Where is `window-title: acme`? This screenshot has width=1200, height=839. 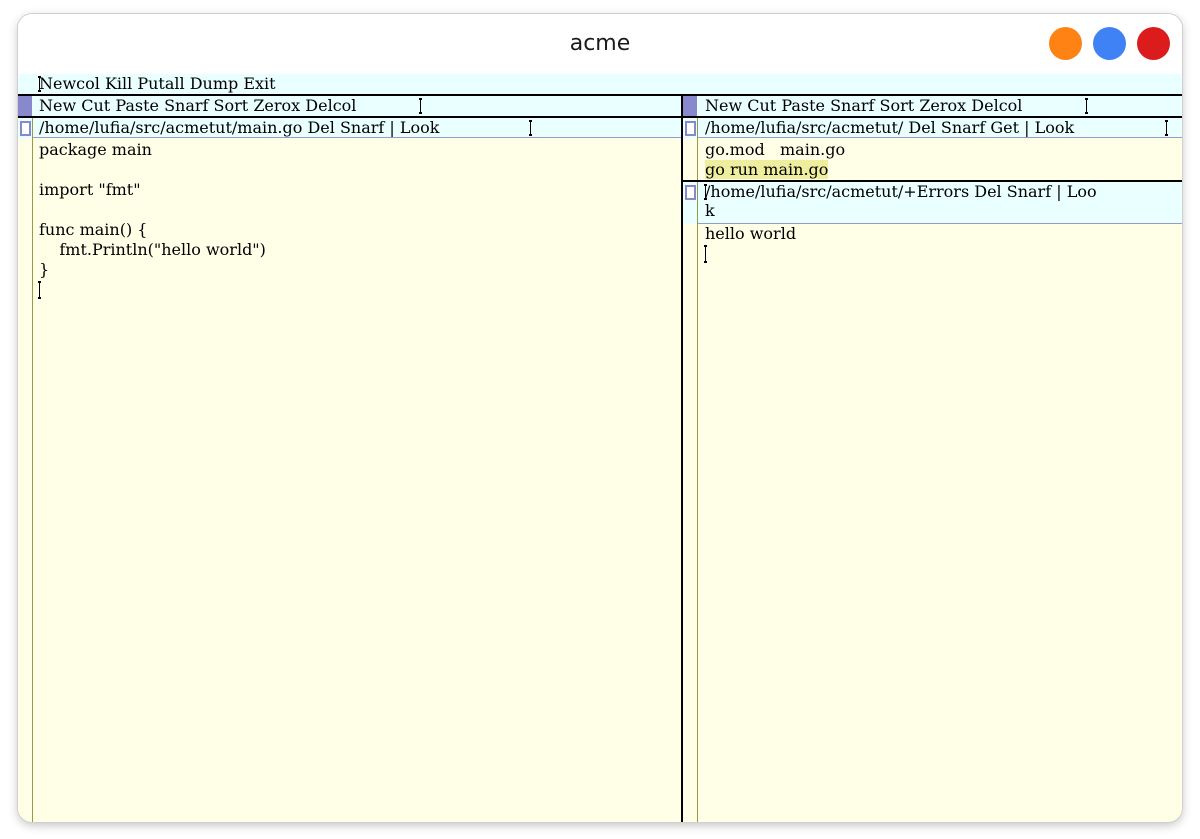 window-title: acme is located at coordinates (600, 43).